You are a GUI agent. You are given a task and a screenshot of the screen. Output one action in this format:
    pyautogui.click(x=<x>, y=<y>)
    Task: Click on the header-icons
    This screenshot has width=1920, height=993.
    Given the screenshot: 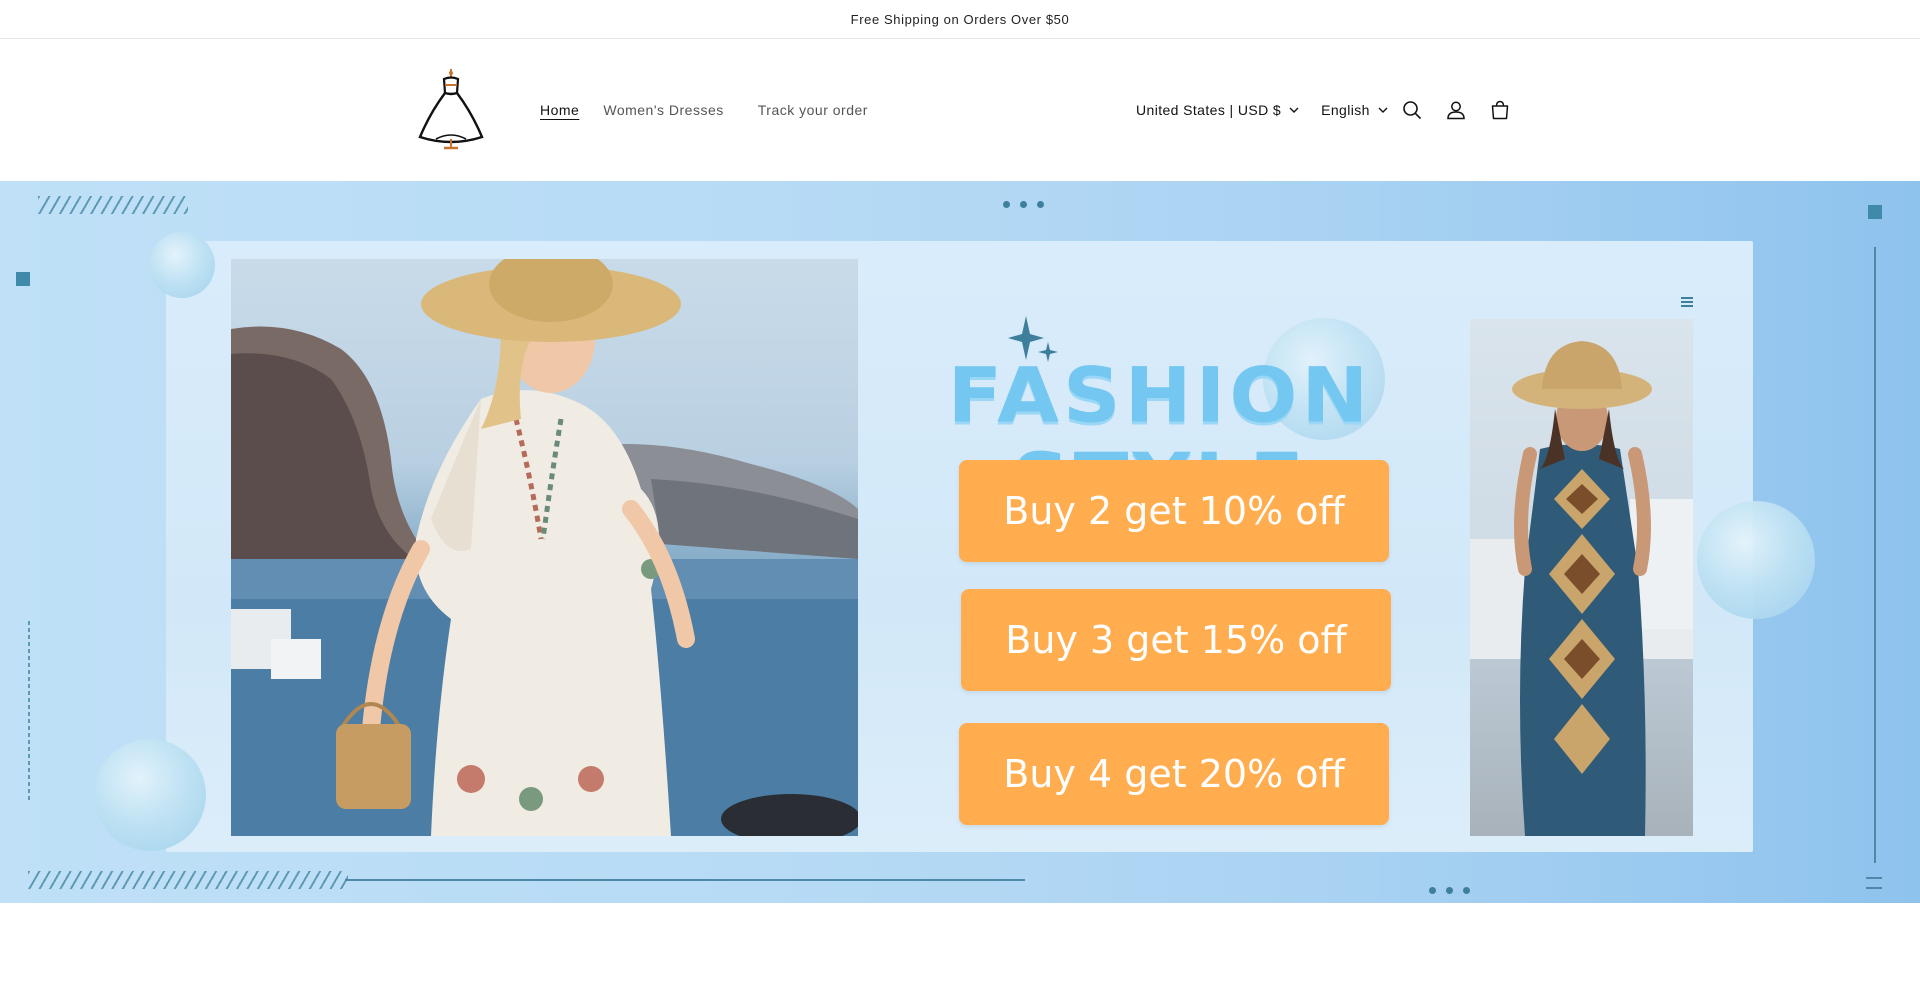 What is the action you would take?
    pyautogui.click(x=1456, y=110)
    